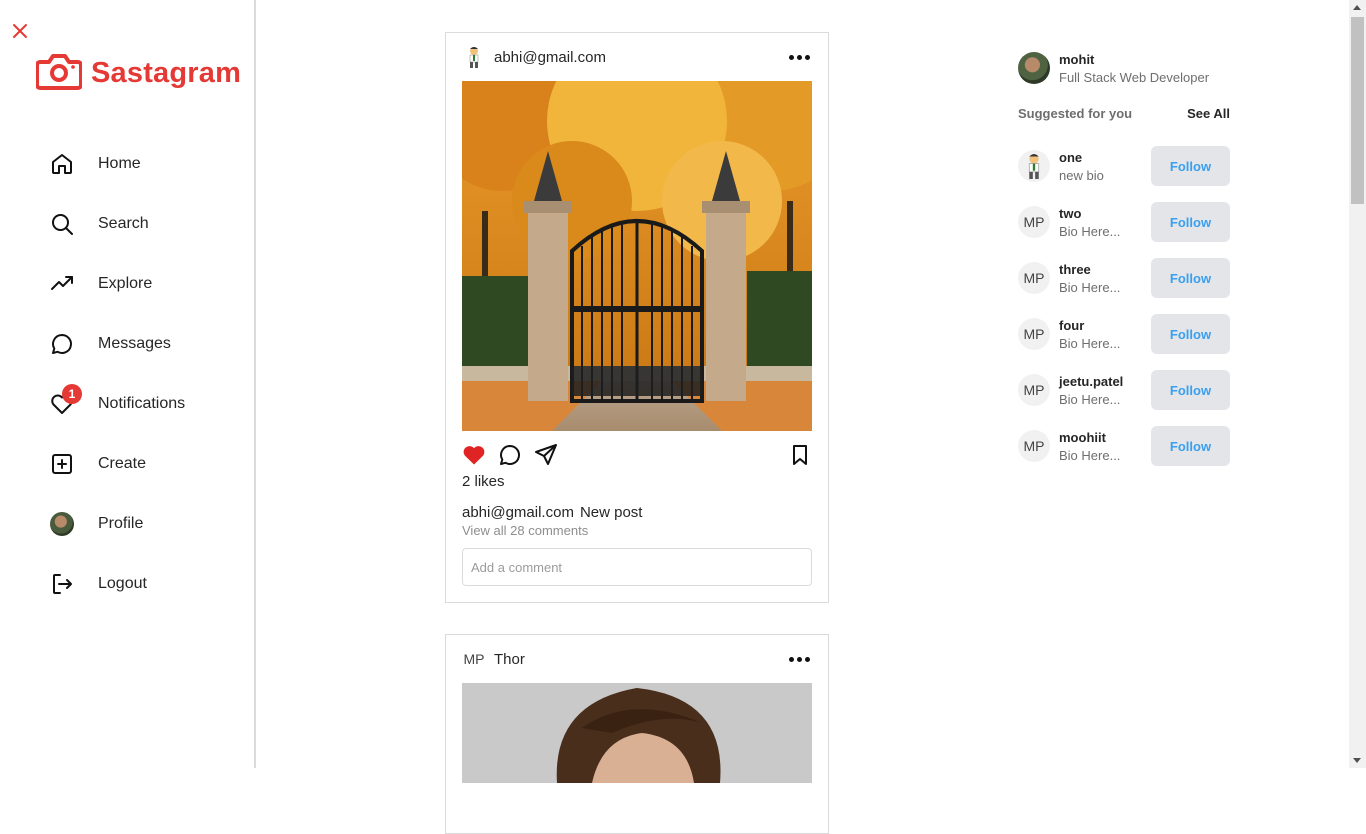 This screenshot has height=834, width=1366. What do you see at coordinates (166, 73) in the screenshot?
I see `brand-name: Sastagram` at bounding box center [166, 73].